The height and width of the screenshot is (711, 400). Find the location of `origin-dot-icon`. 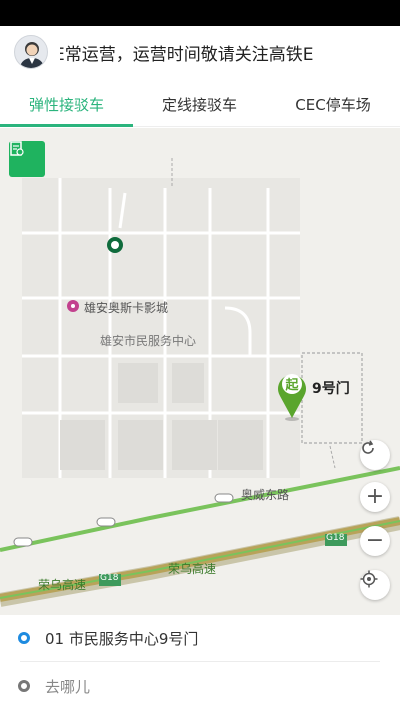

origin-dot-icon is located at coordinates (24, 638).